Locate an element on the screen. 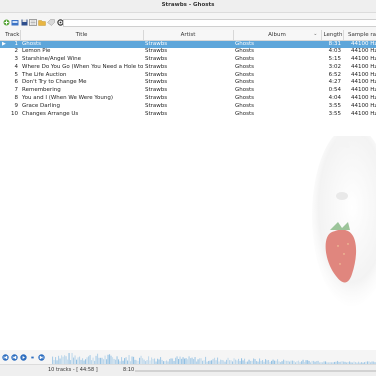 This screenshot has width=376, height=376. strawberry-background-art is located at coordinates (344, 221).